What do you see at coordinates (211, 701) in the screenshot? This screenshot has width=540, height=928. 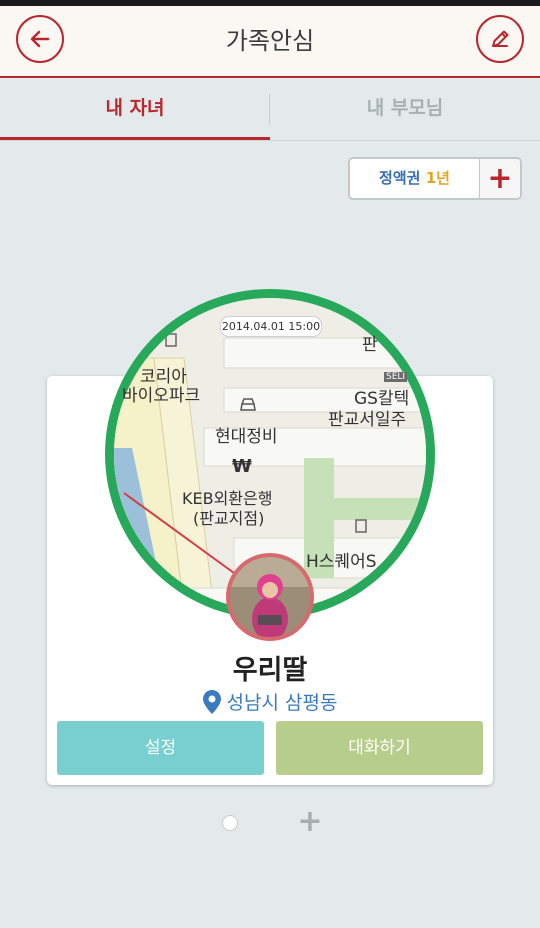 I see `map-pin-icon` at bounding box center [211, 701].